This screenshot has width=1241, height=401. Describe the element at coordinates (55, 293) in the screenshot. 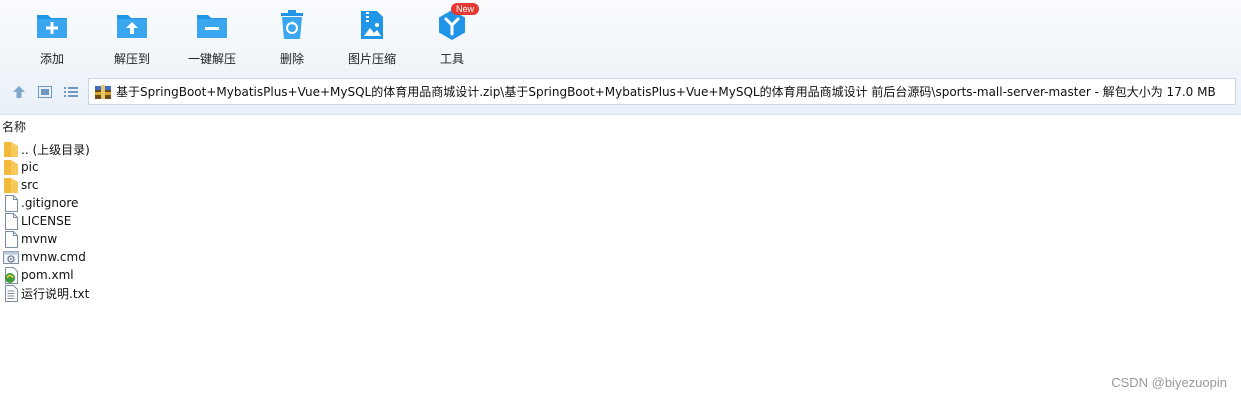

I see `file-name: 运行说明.txt` at that location.